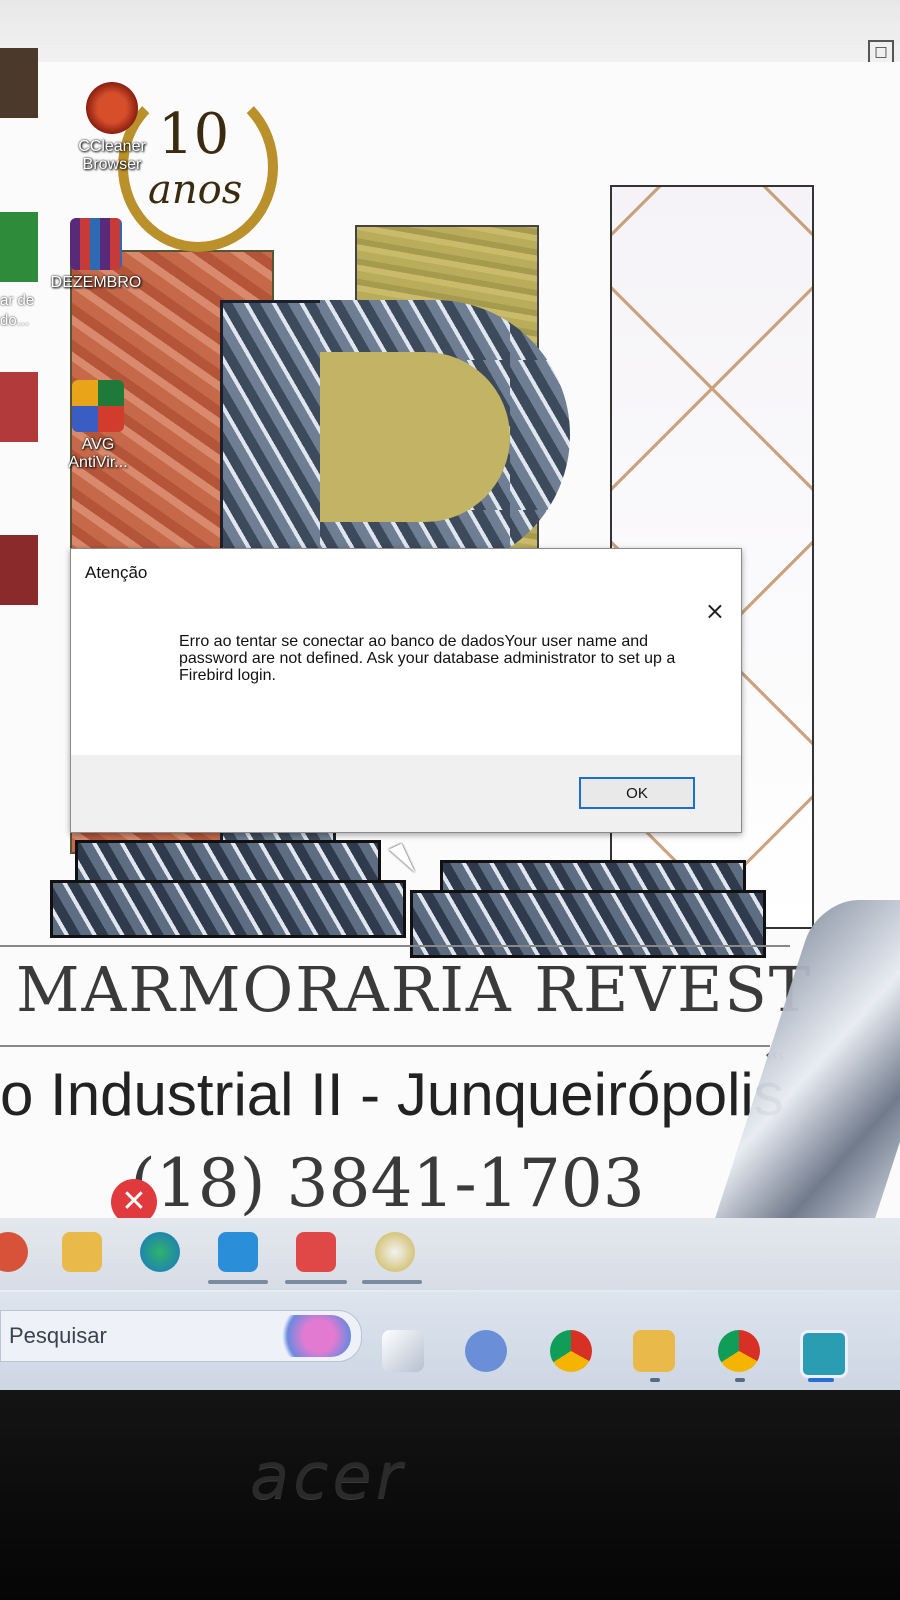 Image resolution: width=900 pixels, height=1600 pixels. Describe the element at coordinates (450, 1341) in the screenshot. I see `taskbar: Pesquisar` at that location.